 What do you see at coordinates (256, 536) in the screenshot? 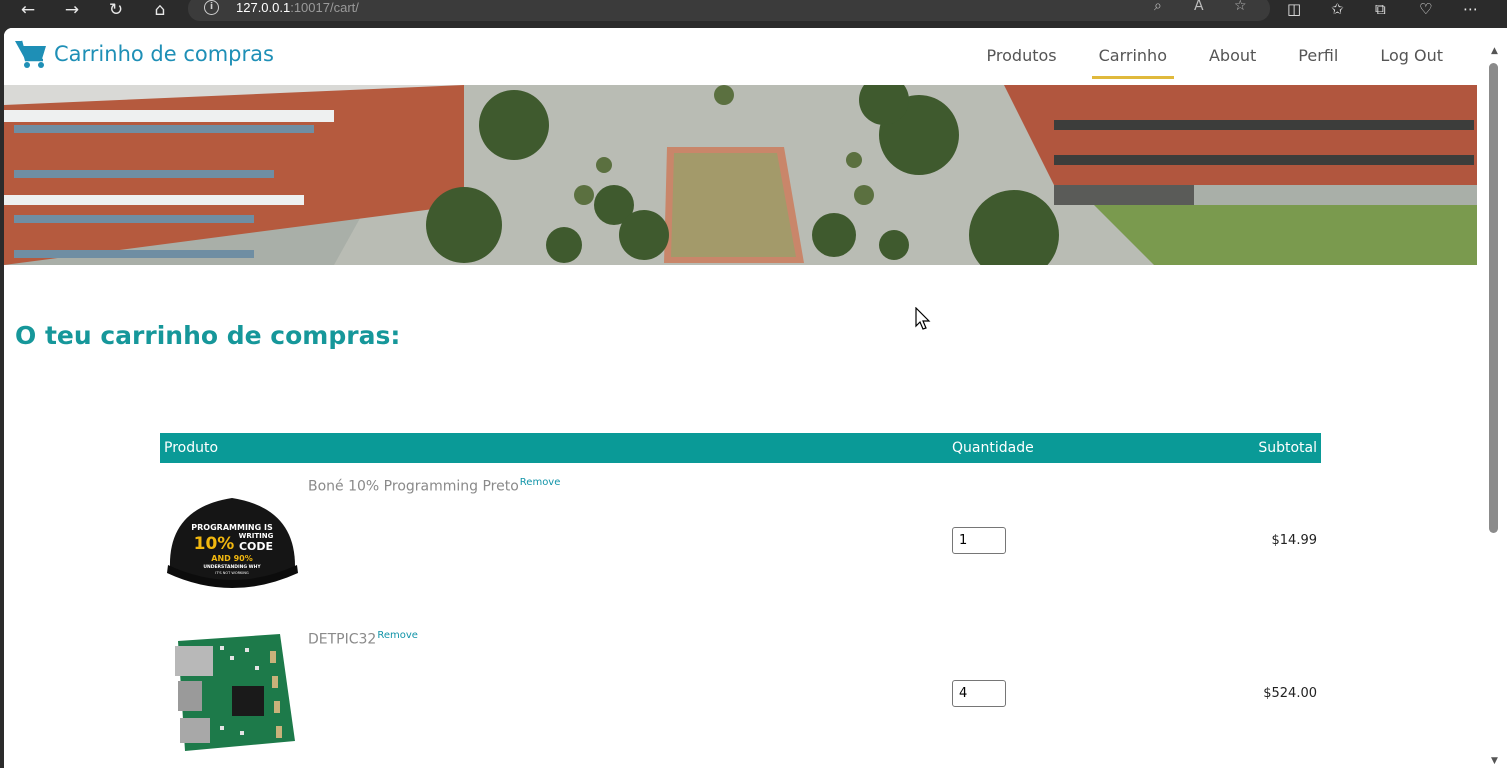
I see `svg-text: WRITING` at bounding box center [256, 536].